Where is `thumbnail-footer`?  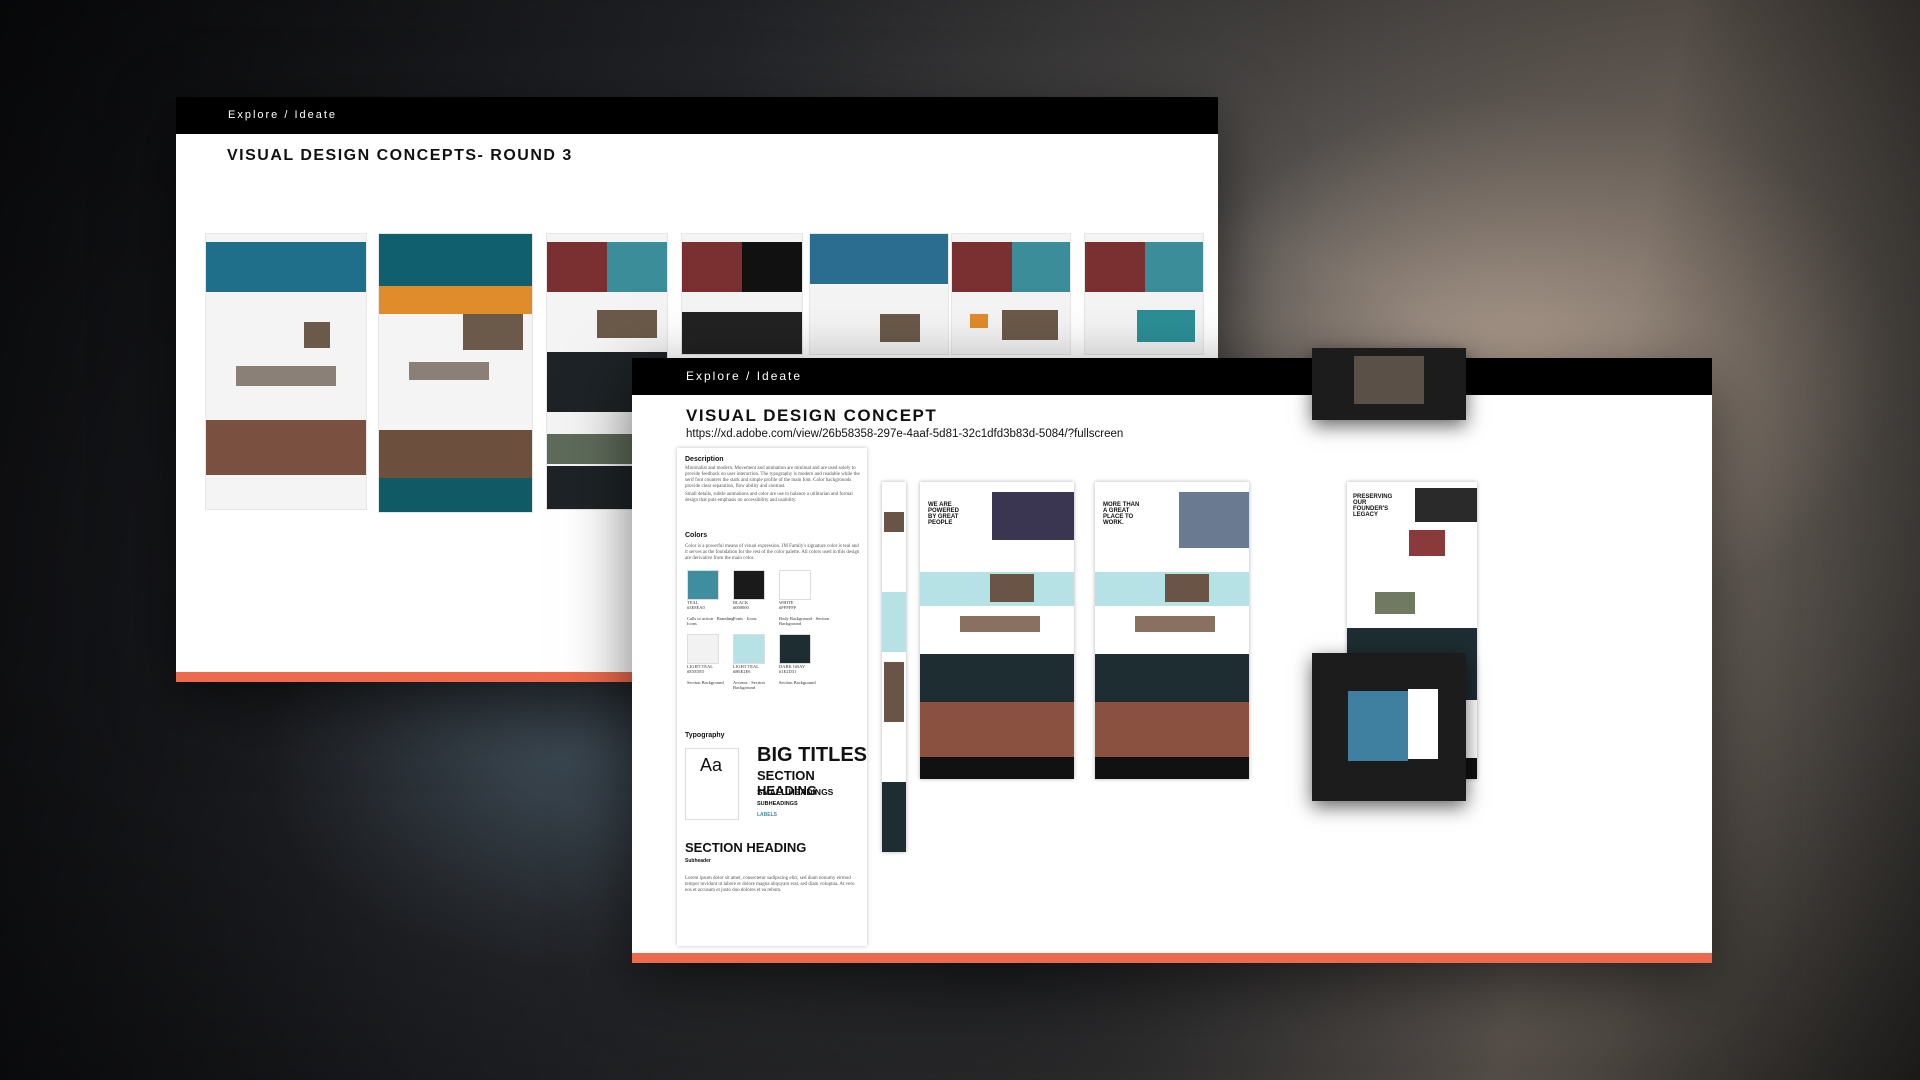 thumbnail-footer is located at coordinates (455, 495).